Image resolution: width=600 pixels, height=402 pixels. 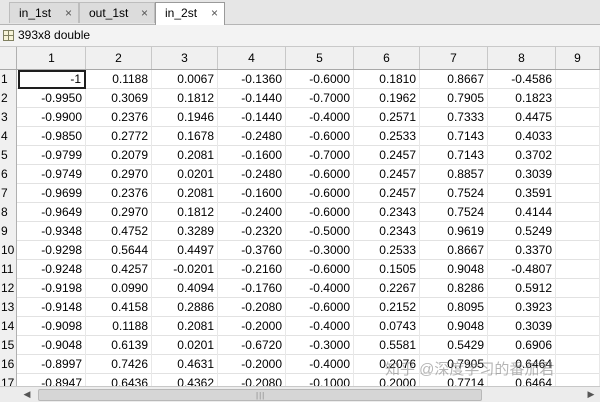 I want to click on table-cell: 0.3923, so click(x=522, y=307).